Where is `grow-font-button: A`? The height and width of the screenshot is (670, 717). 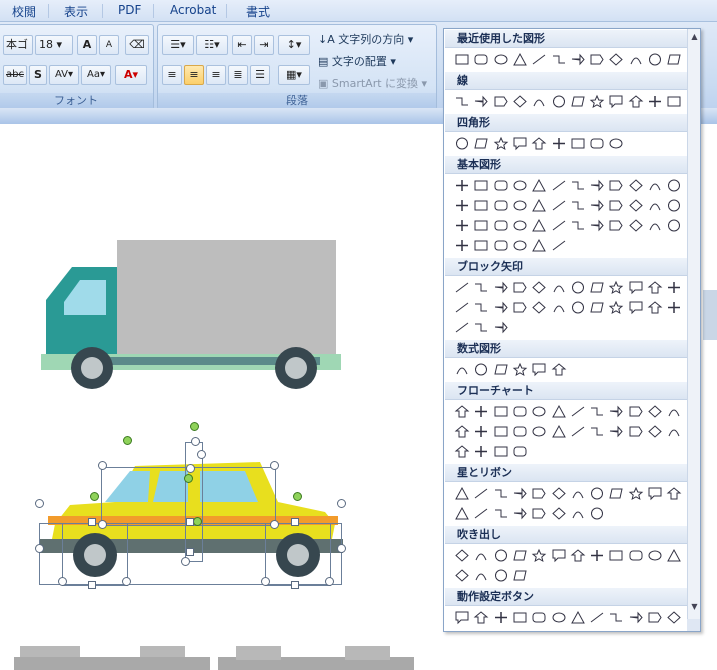
grow-font-button: A is located at coordinates (87, 45).